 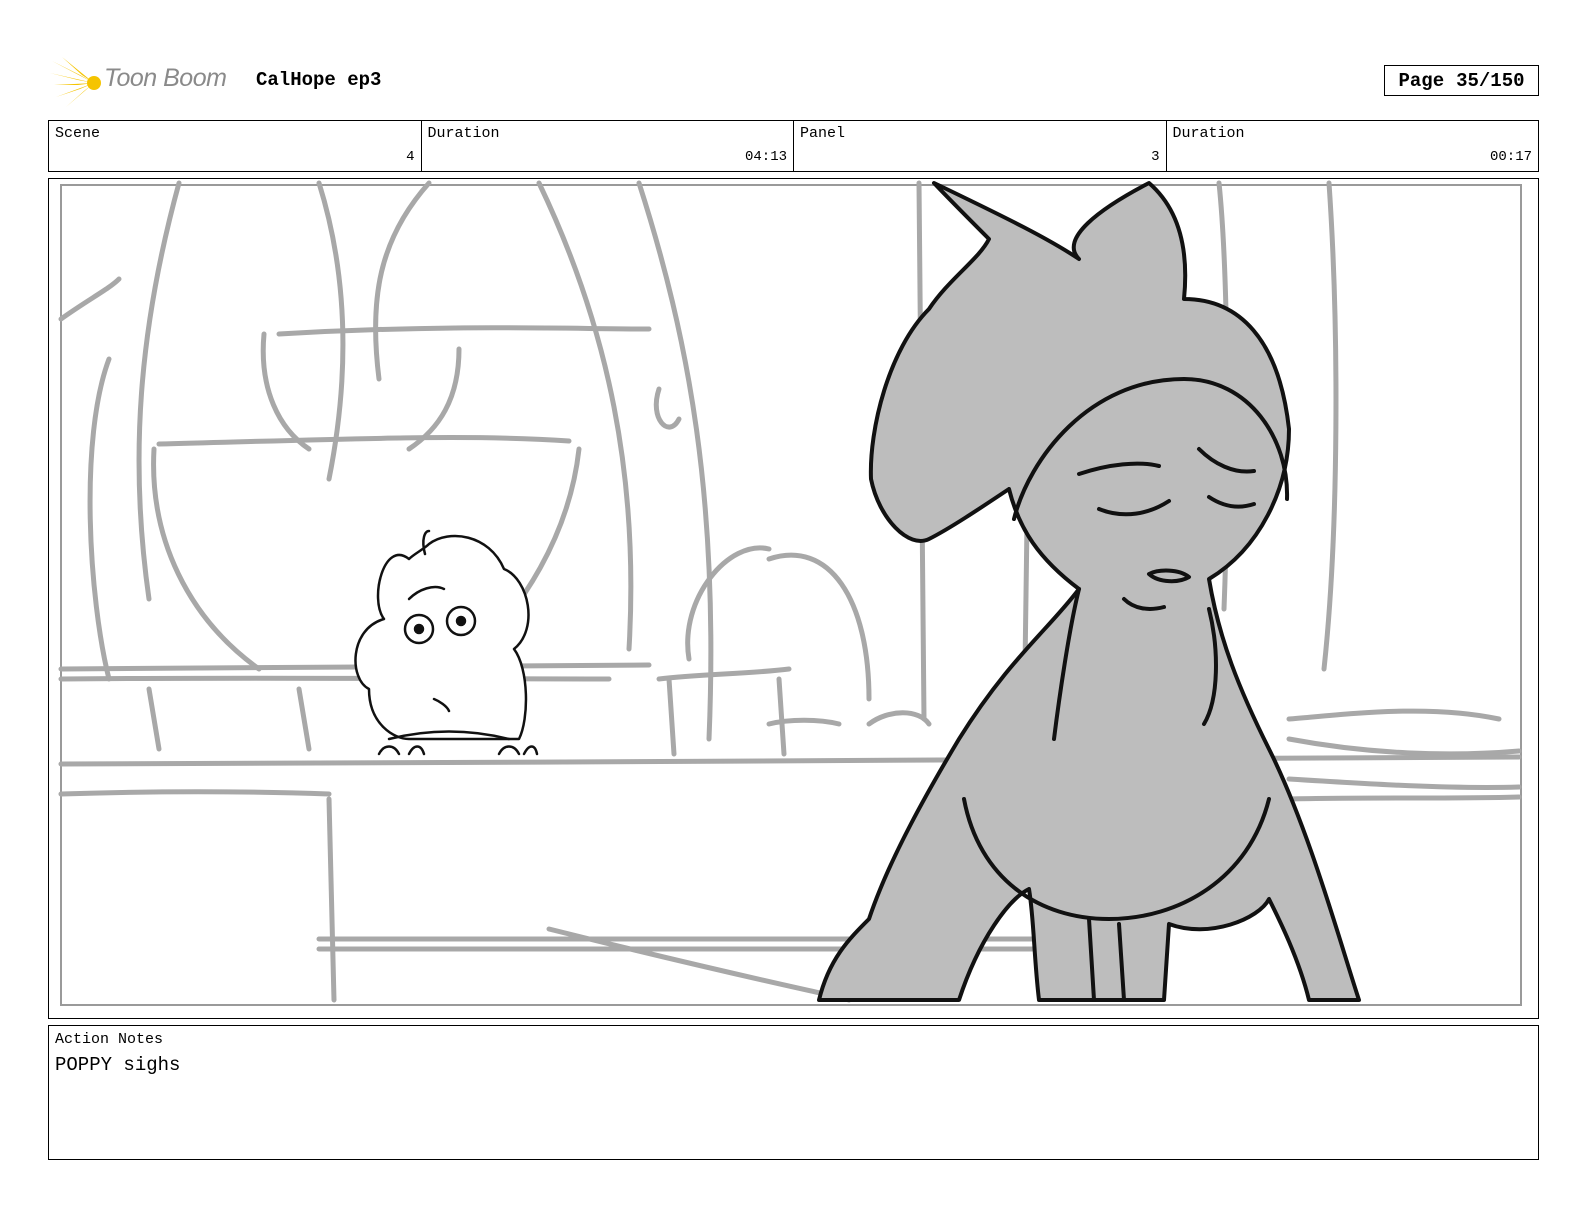 What do you see at coordinates (980, 146) in the screenshot?
I see `panel-cell: Panel 3` at bounding box center [980, 146].